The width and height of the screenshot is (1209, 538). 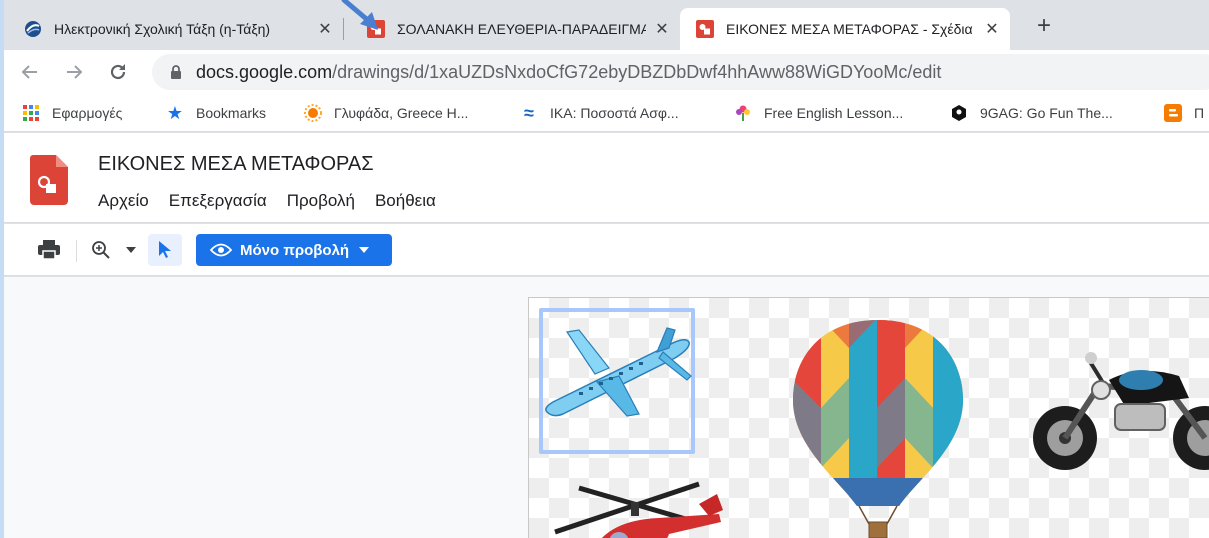 What do you see at coordinates (118, 72) in the screenshot?
I see `reload-icon` at bounding box center [118, 72].